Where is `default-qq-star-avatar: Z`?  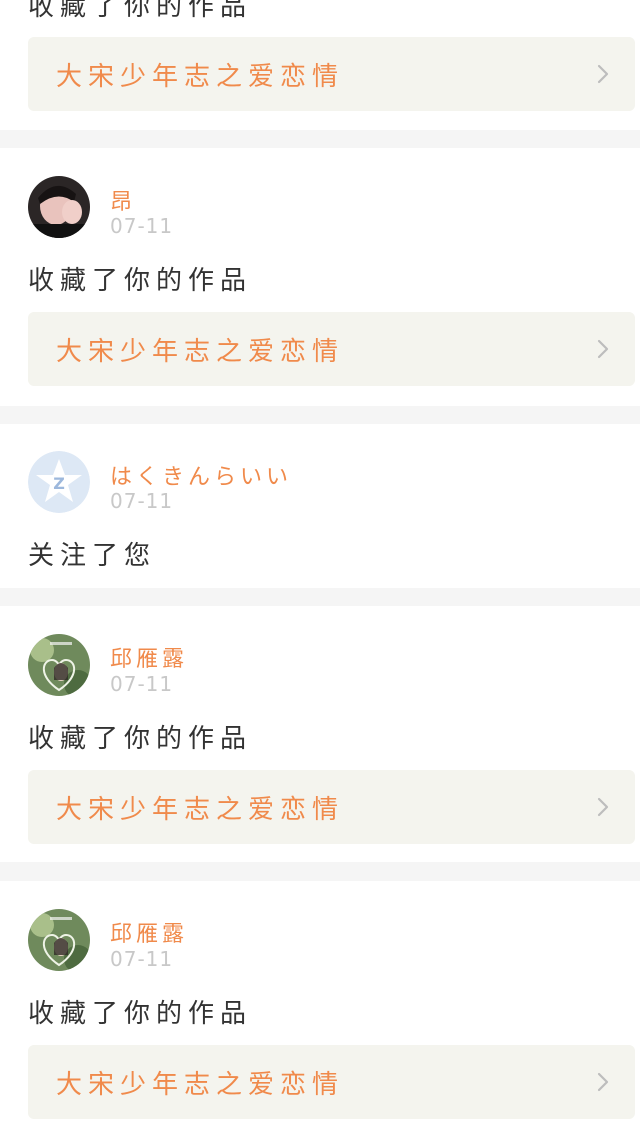
default-qq-star-avatar: Z is located at coordinates (59, 482).